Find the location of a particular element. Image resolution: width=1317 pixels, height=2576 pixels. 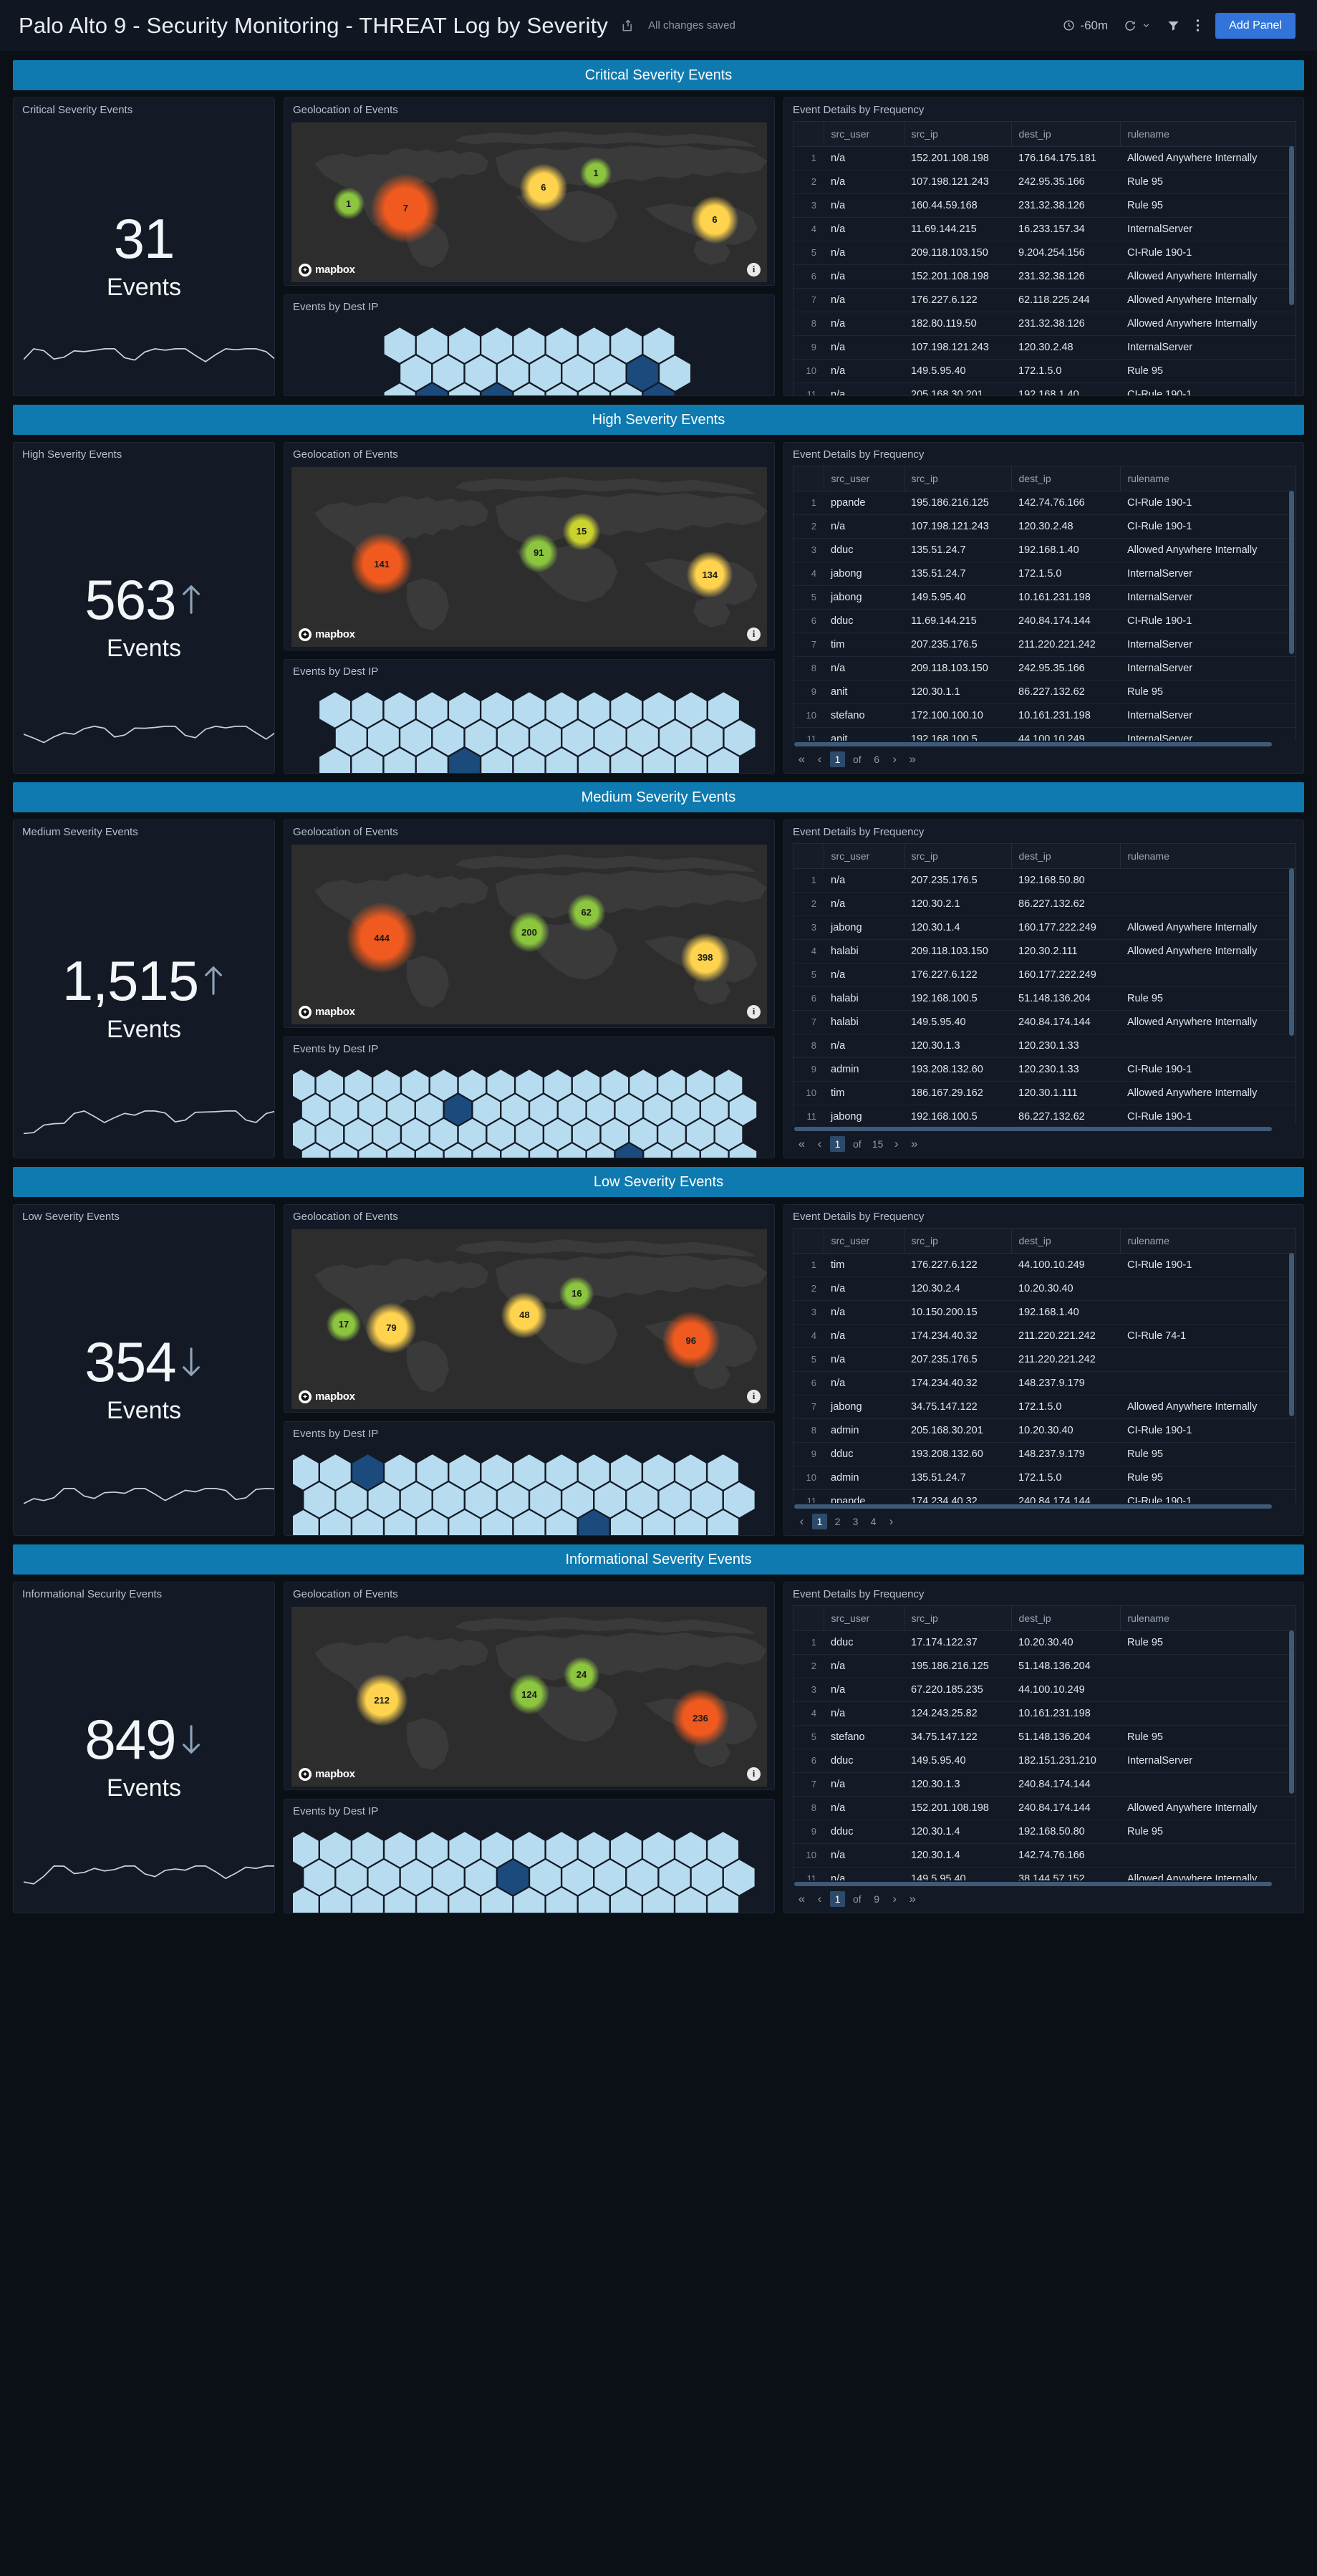

table-row: 10 n/a 149.5.95.40 172.1.5.0 Rule 95 is located at coordinates (1044, 371).